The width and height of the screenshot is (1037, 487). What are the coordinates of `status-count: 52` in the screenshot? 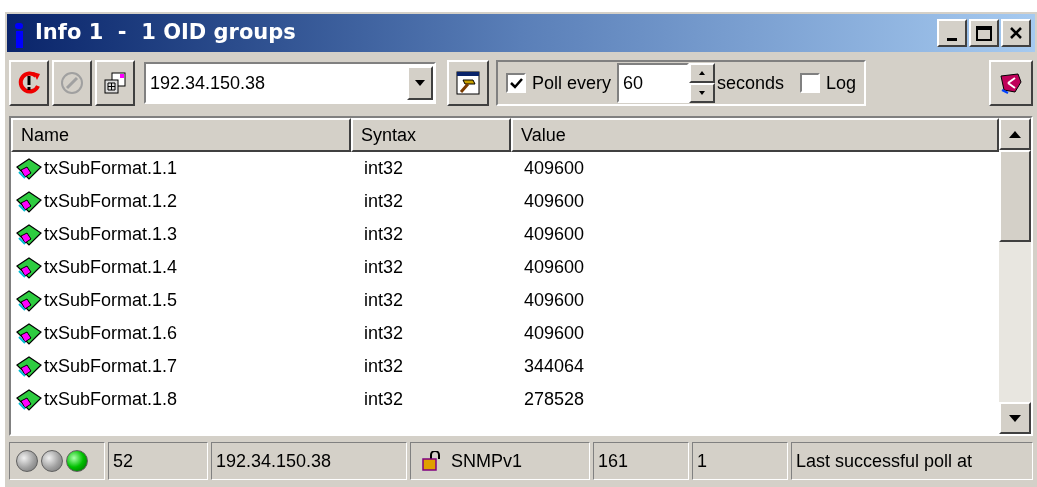 It's located at (158, 461).